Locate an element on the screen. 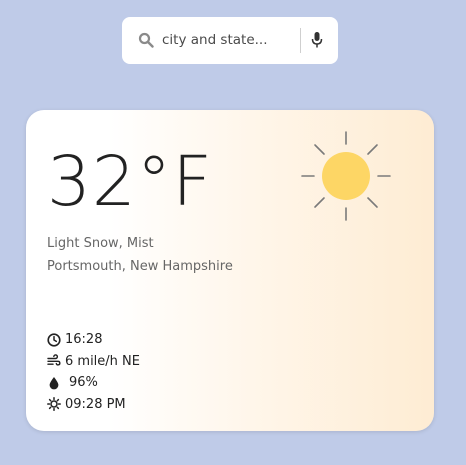  microphone-icon is located at coordinates (317, 40).